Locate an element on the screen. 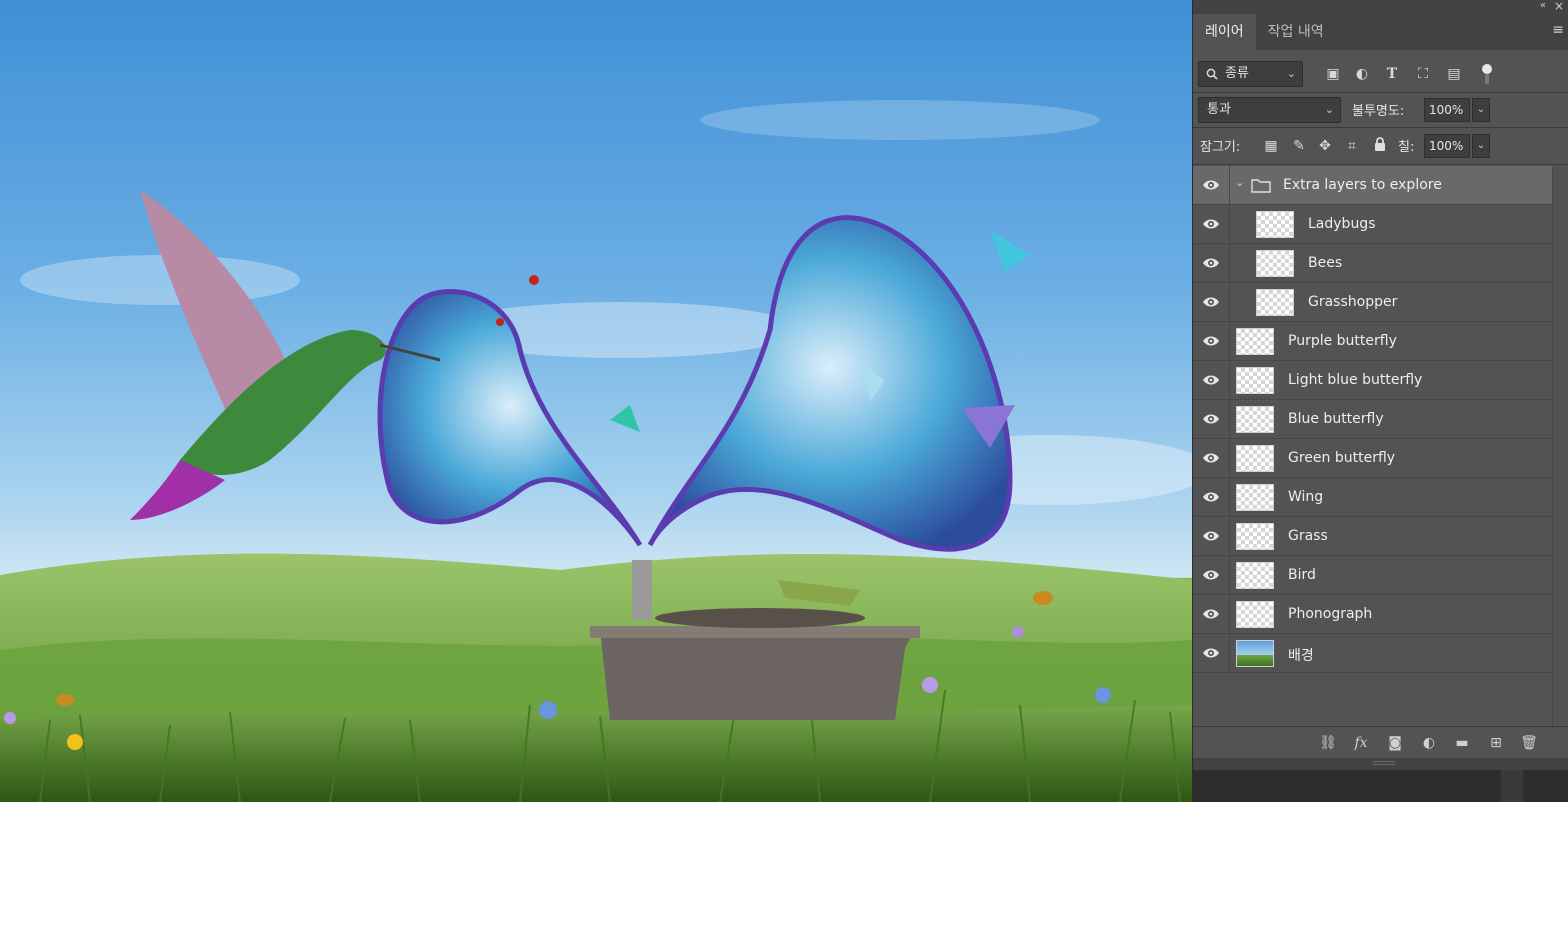  lock-transparent-pixels-icon: ▦ is located at coordinates (1271, 146).